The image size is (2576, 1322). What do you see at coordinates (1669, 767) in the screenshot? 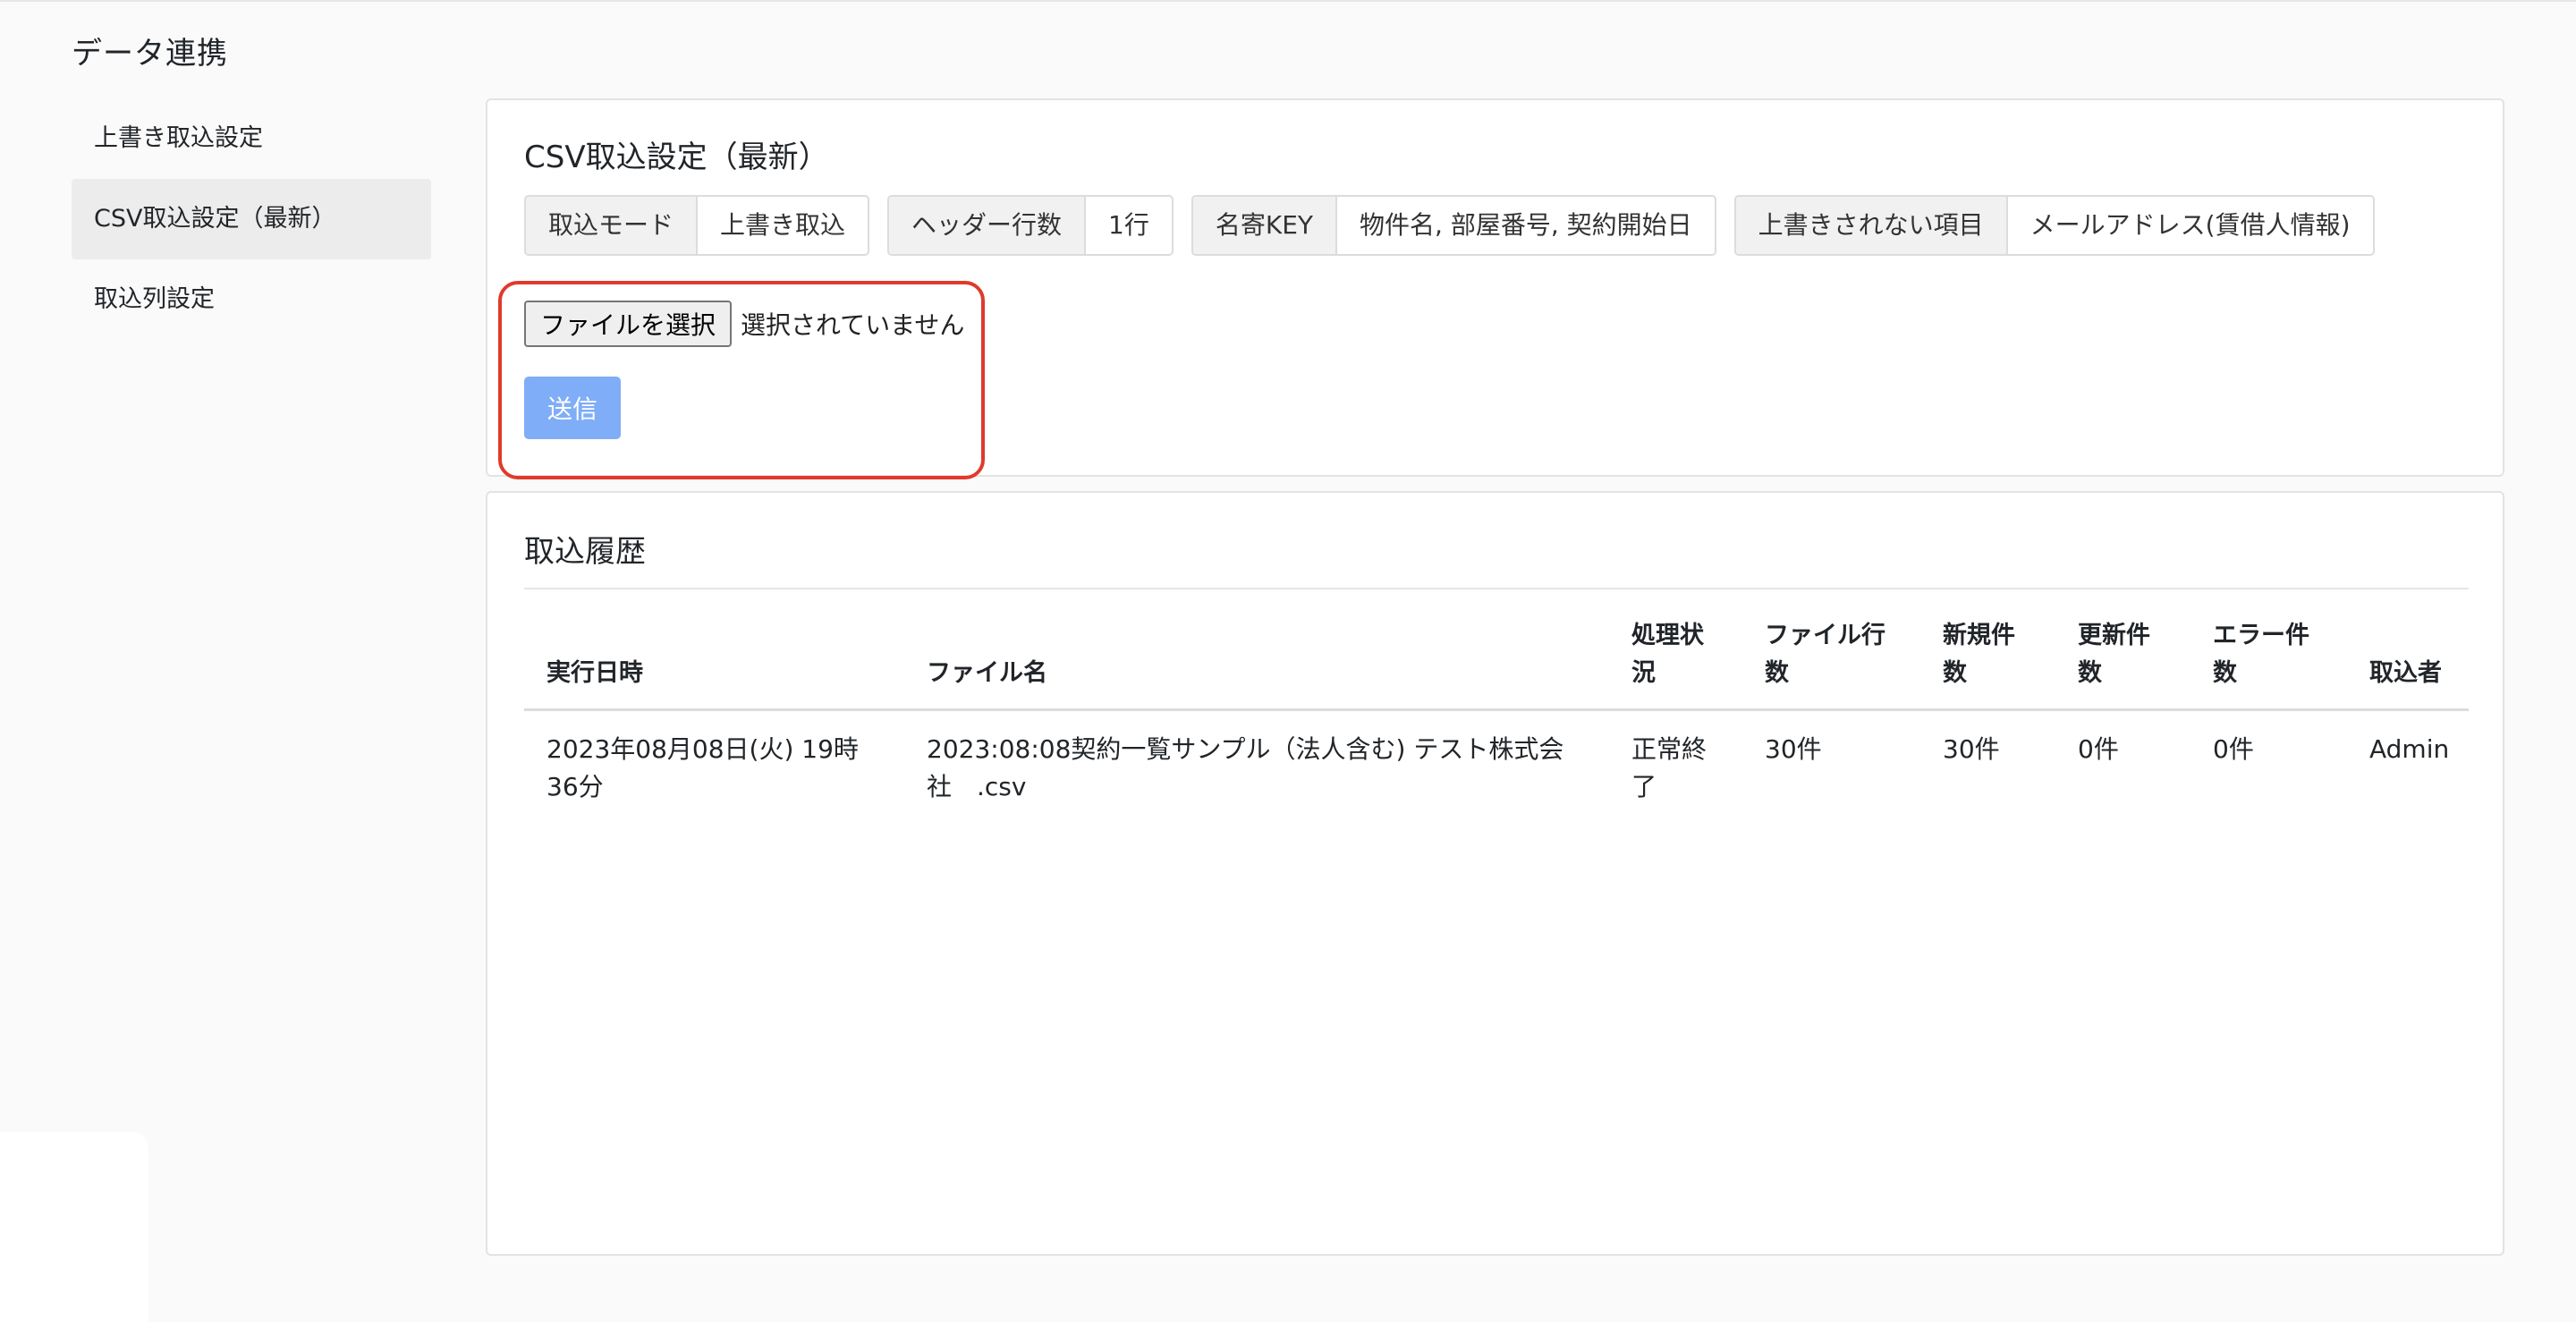
I see `cell-status: 正常終了` at bounding box center [1669, 767].